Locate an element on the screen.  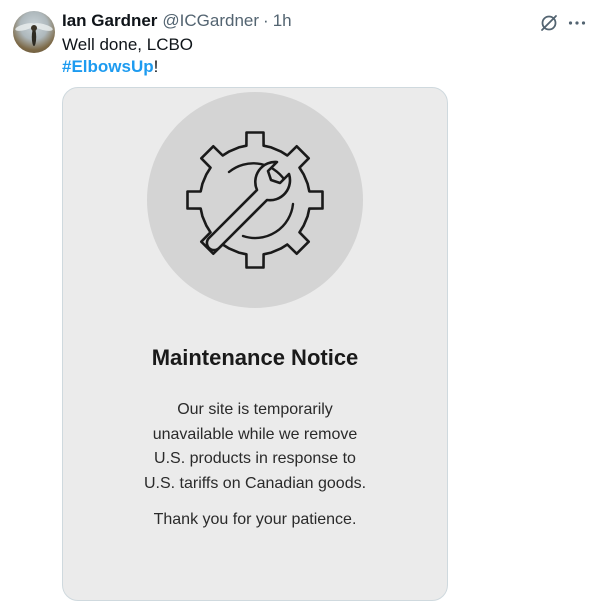
hashtag-link: #ElbowsUp is located at coordinates (108, 66).